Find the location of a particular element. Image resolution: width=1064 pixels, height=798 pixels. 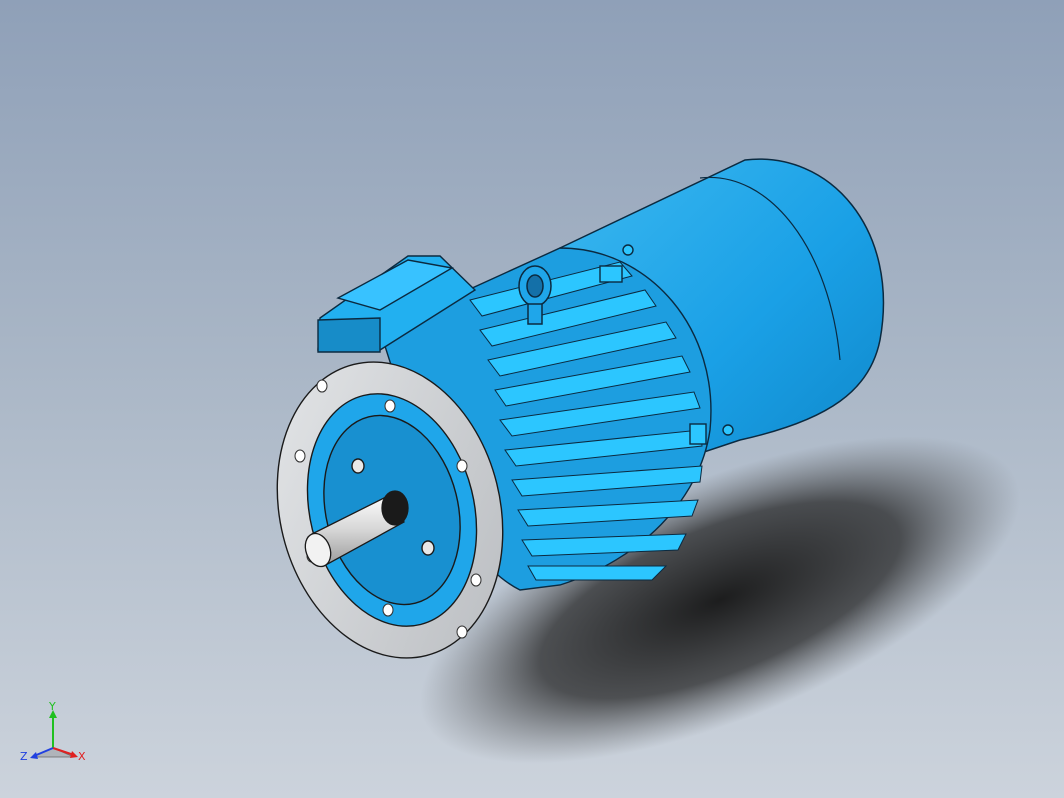

coordinate-triad-icon: Y X Z is located at coordinates (53, 735).